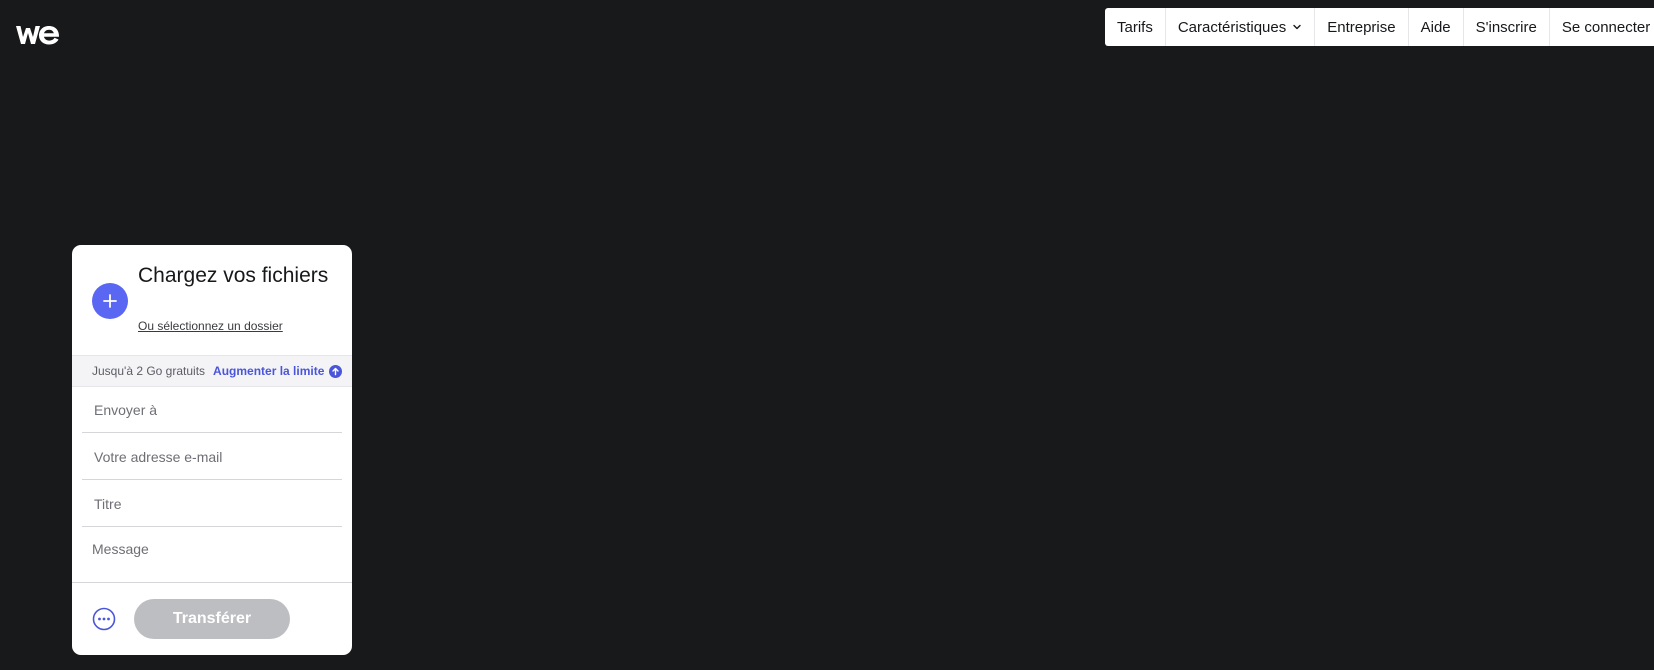 This screenshot has width=1654, height=670. What do you see at coordinates (1297, 27) in the screenshot?
I see `chevron-down-icon` at bounding box center [1297, 27].